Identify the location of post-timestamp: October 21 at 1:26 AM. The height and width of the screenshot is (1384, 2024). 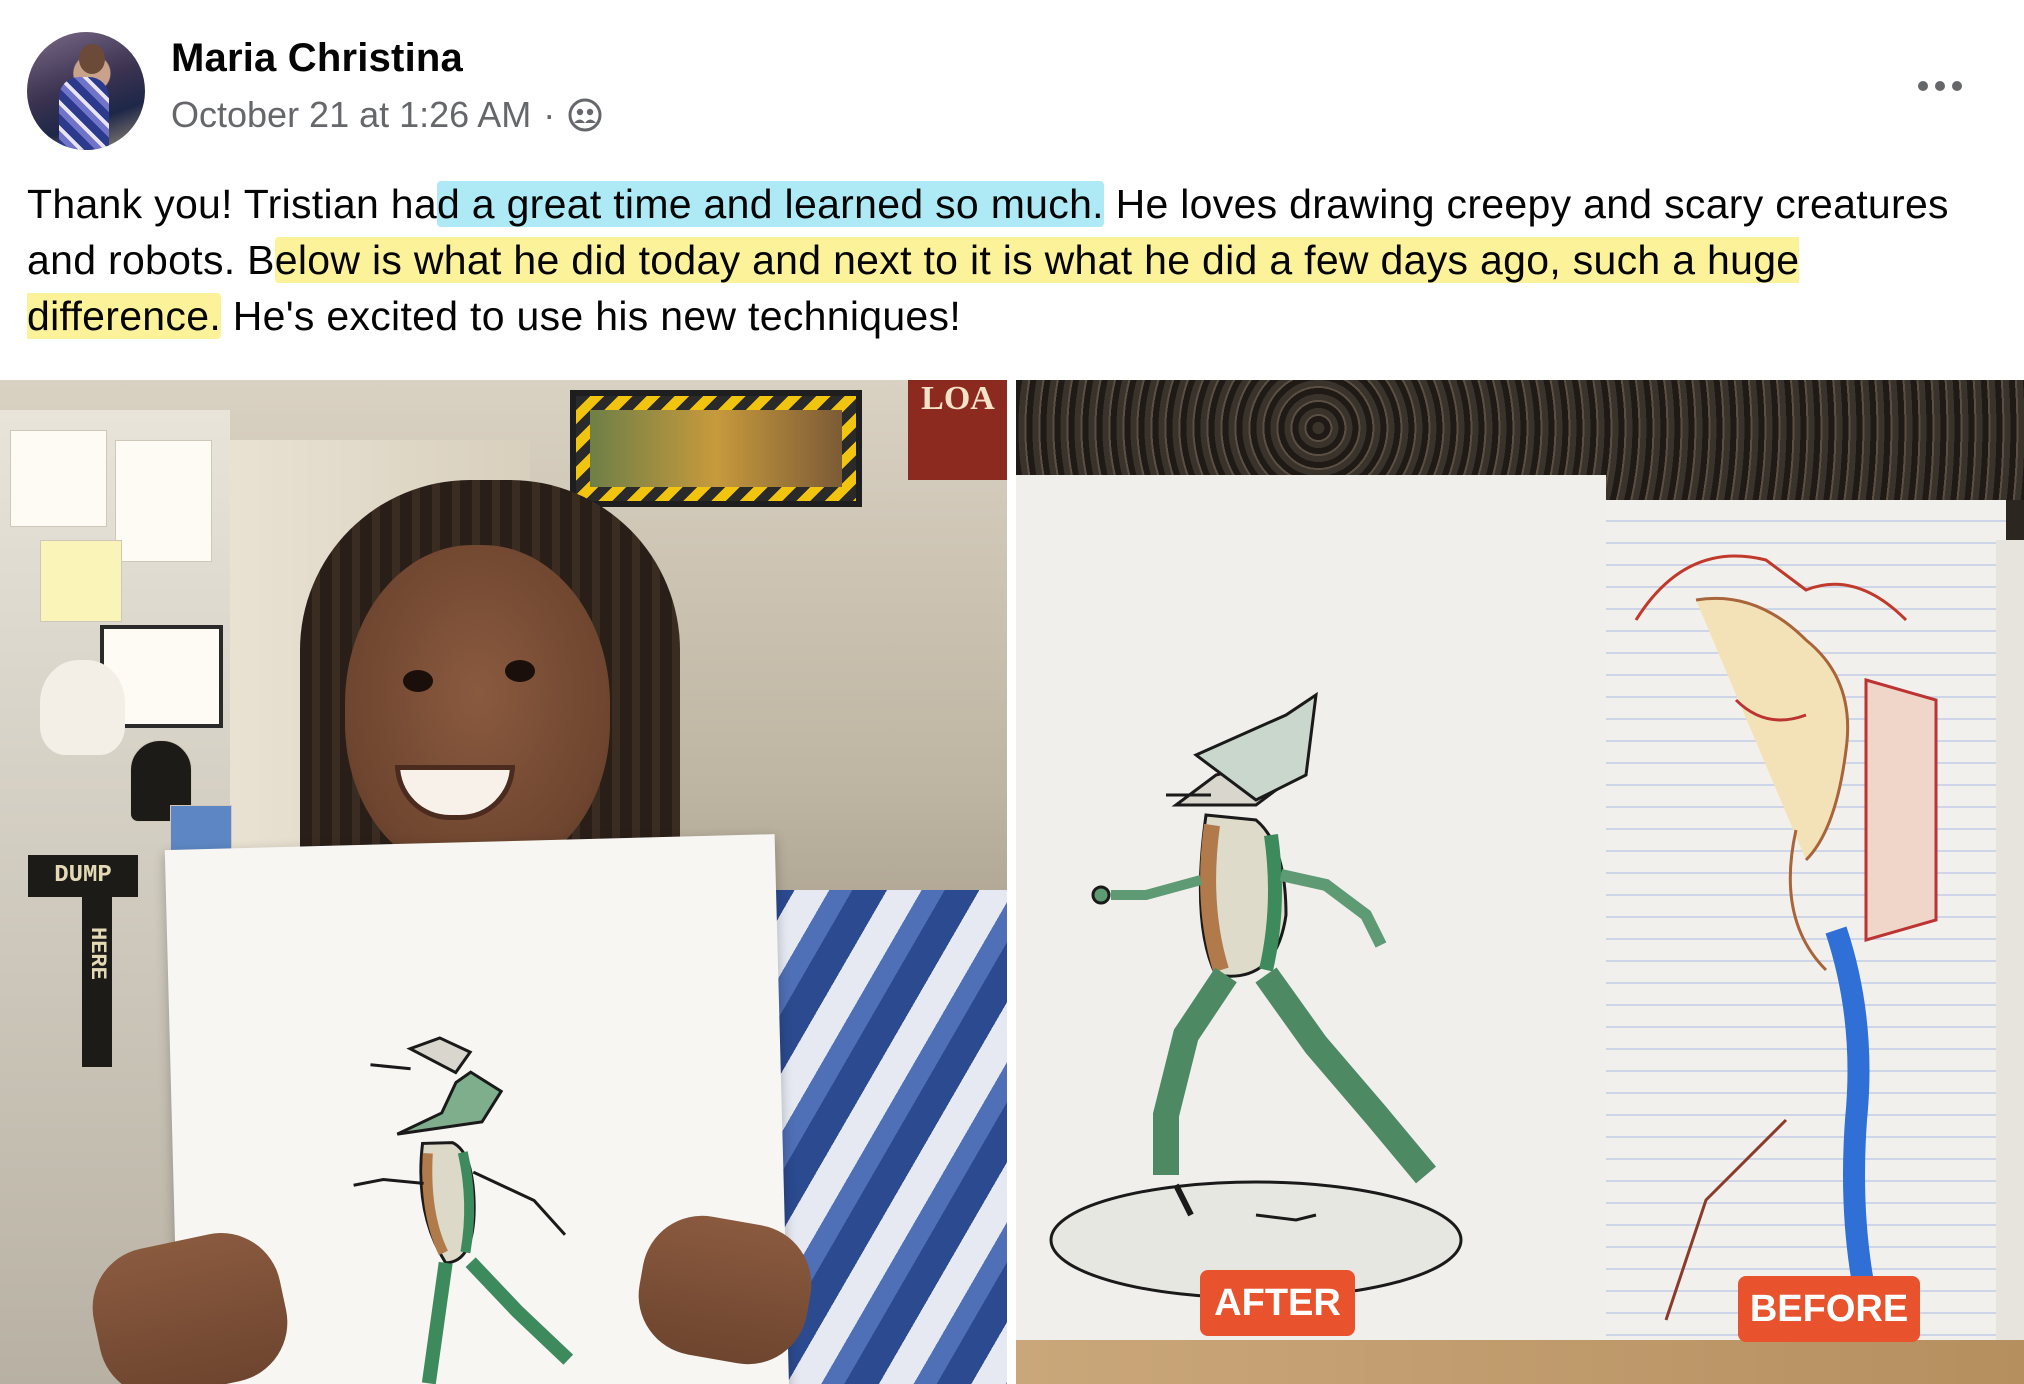
(351, 115).